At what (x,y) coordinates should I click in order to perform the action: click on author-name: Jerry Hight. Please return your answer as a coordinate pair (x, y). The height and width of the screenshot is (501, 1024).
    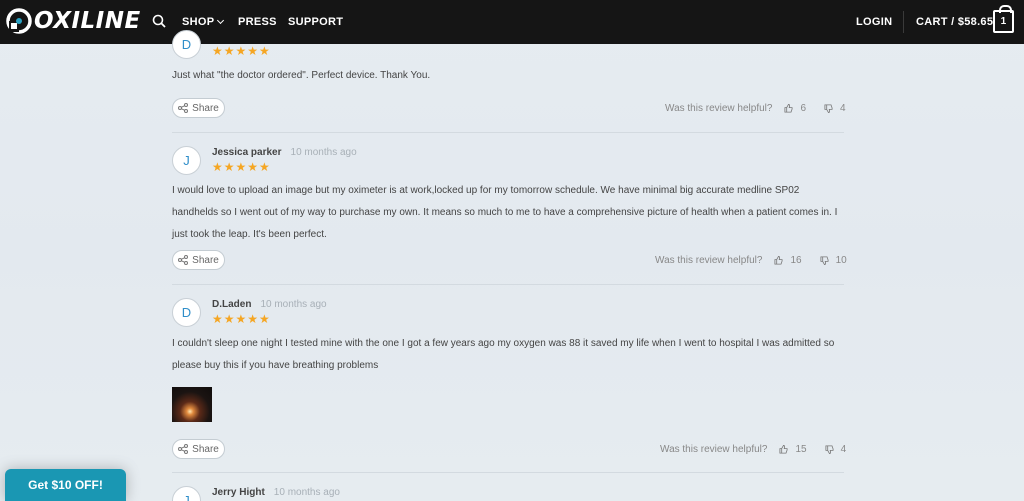
    Looking at the image, I should click on (238, 492).